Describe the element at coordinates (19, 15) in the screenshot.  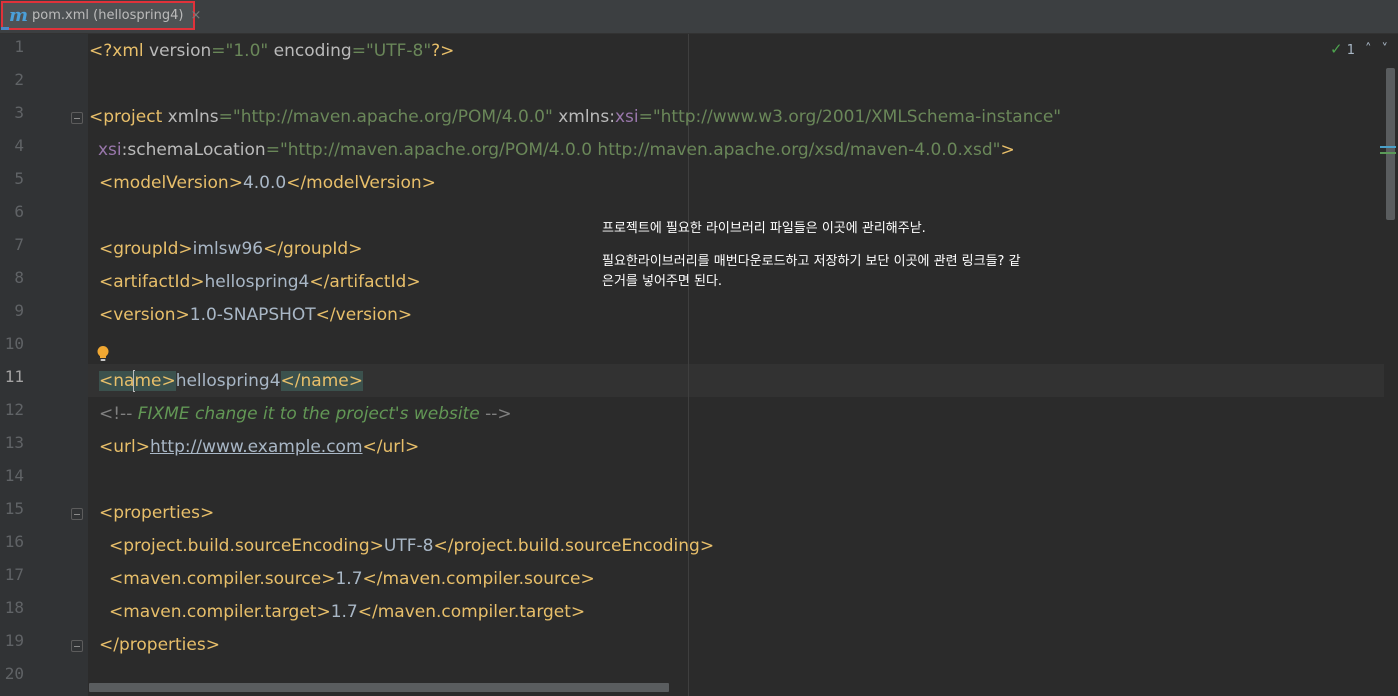
I see `maven-icon: m` at that location.